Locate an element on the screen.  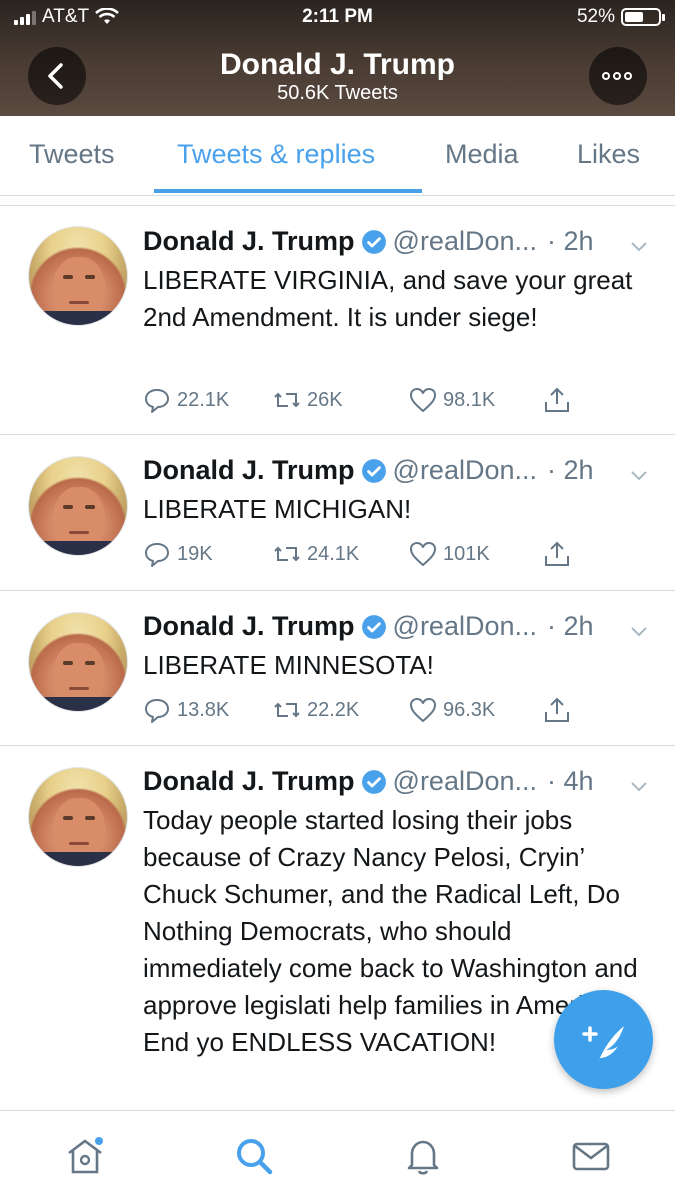
retweet-count: 22.2K is located at coordinates (333, 709).